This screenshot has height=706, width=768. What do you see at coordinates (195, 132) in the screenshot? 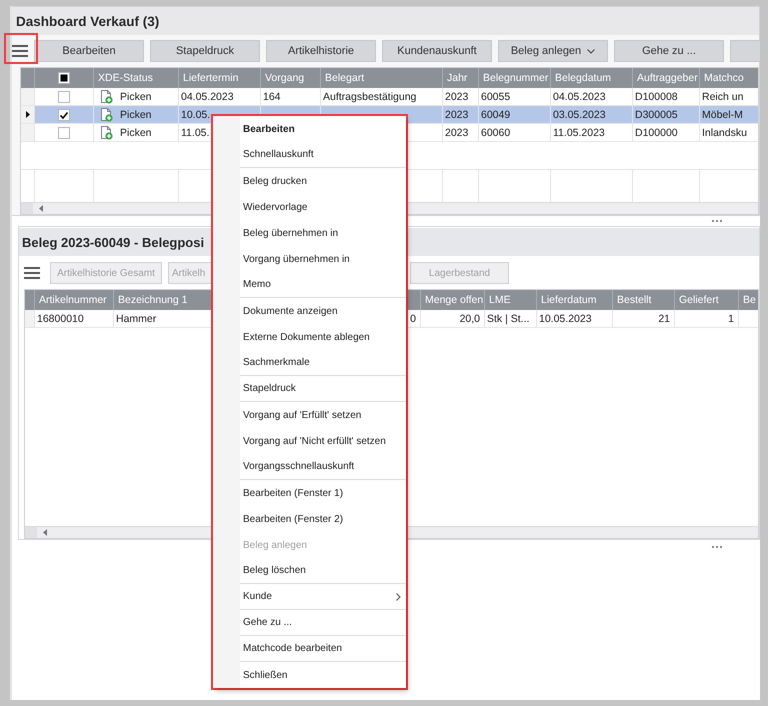
I see `table-cell: 11.05.` at bounding box center [195, 132].